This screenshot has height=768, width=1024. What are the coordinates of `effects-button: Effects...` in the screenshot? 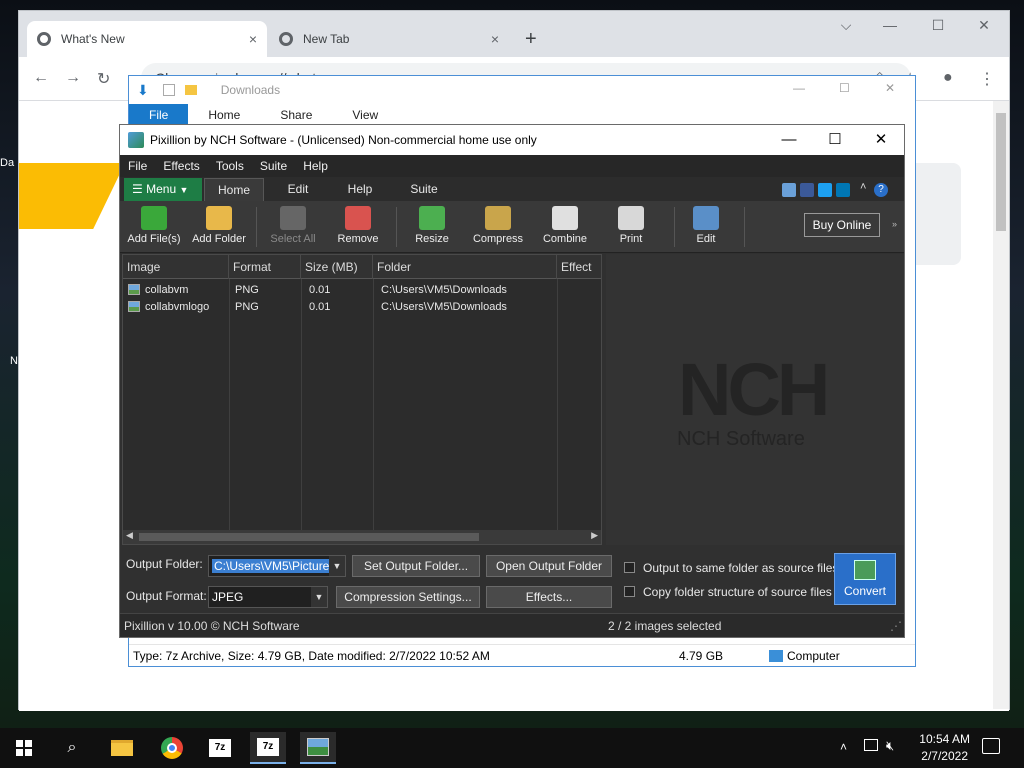 It's located at (549, 597).